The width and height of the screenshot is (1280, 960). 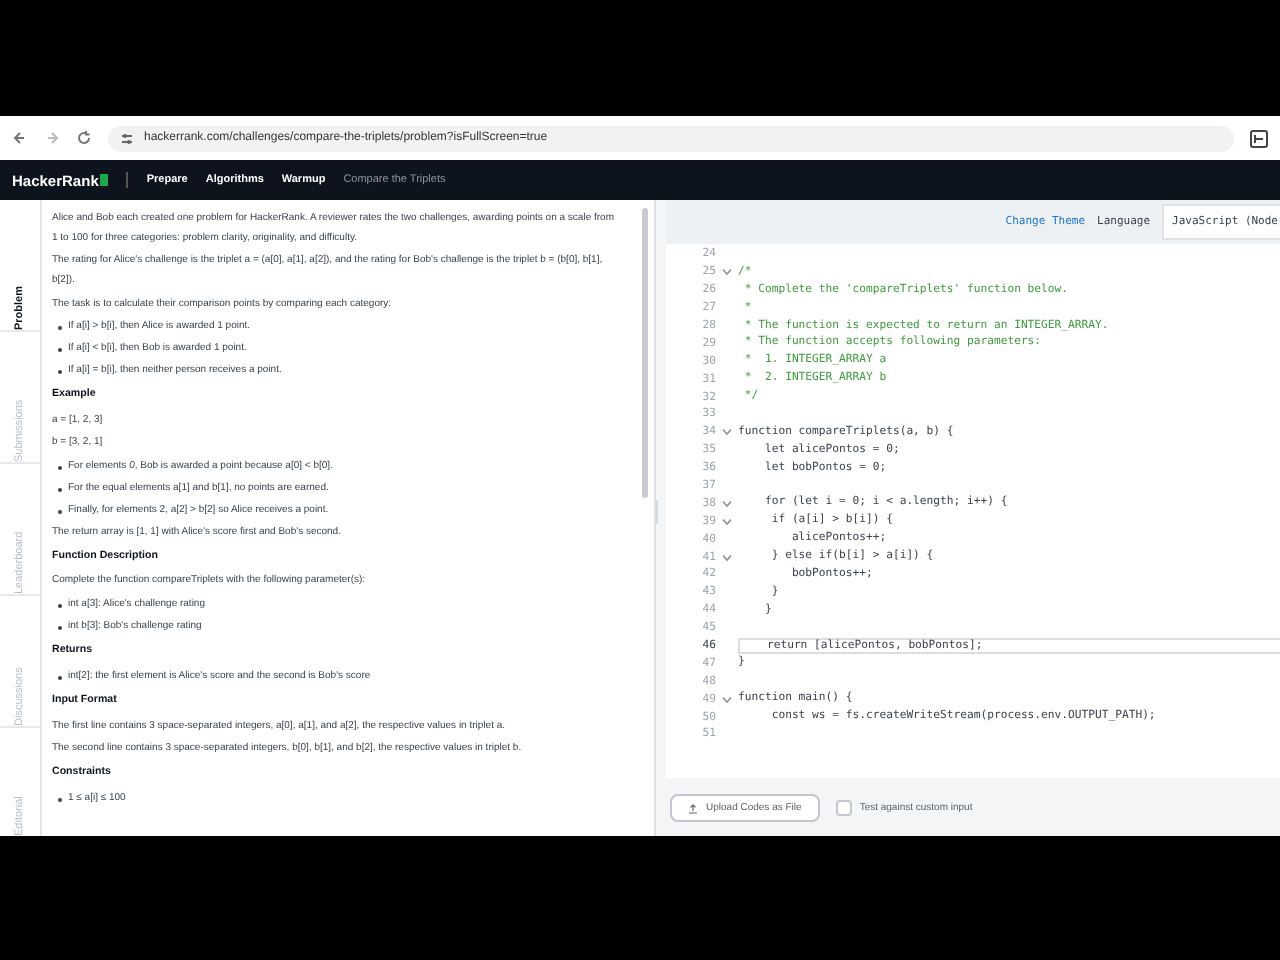 I want to click on scrollbar, so click(x=645, y=353).